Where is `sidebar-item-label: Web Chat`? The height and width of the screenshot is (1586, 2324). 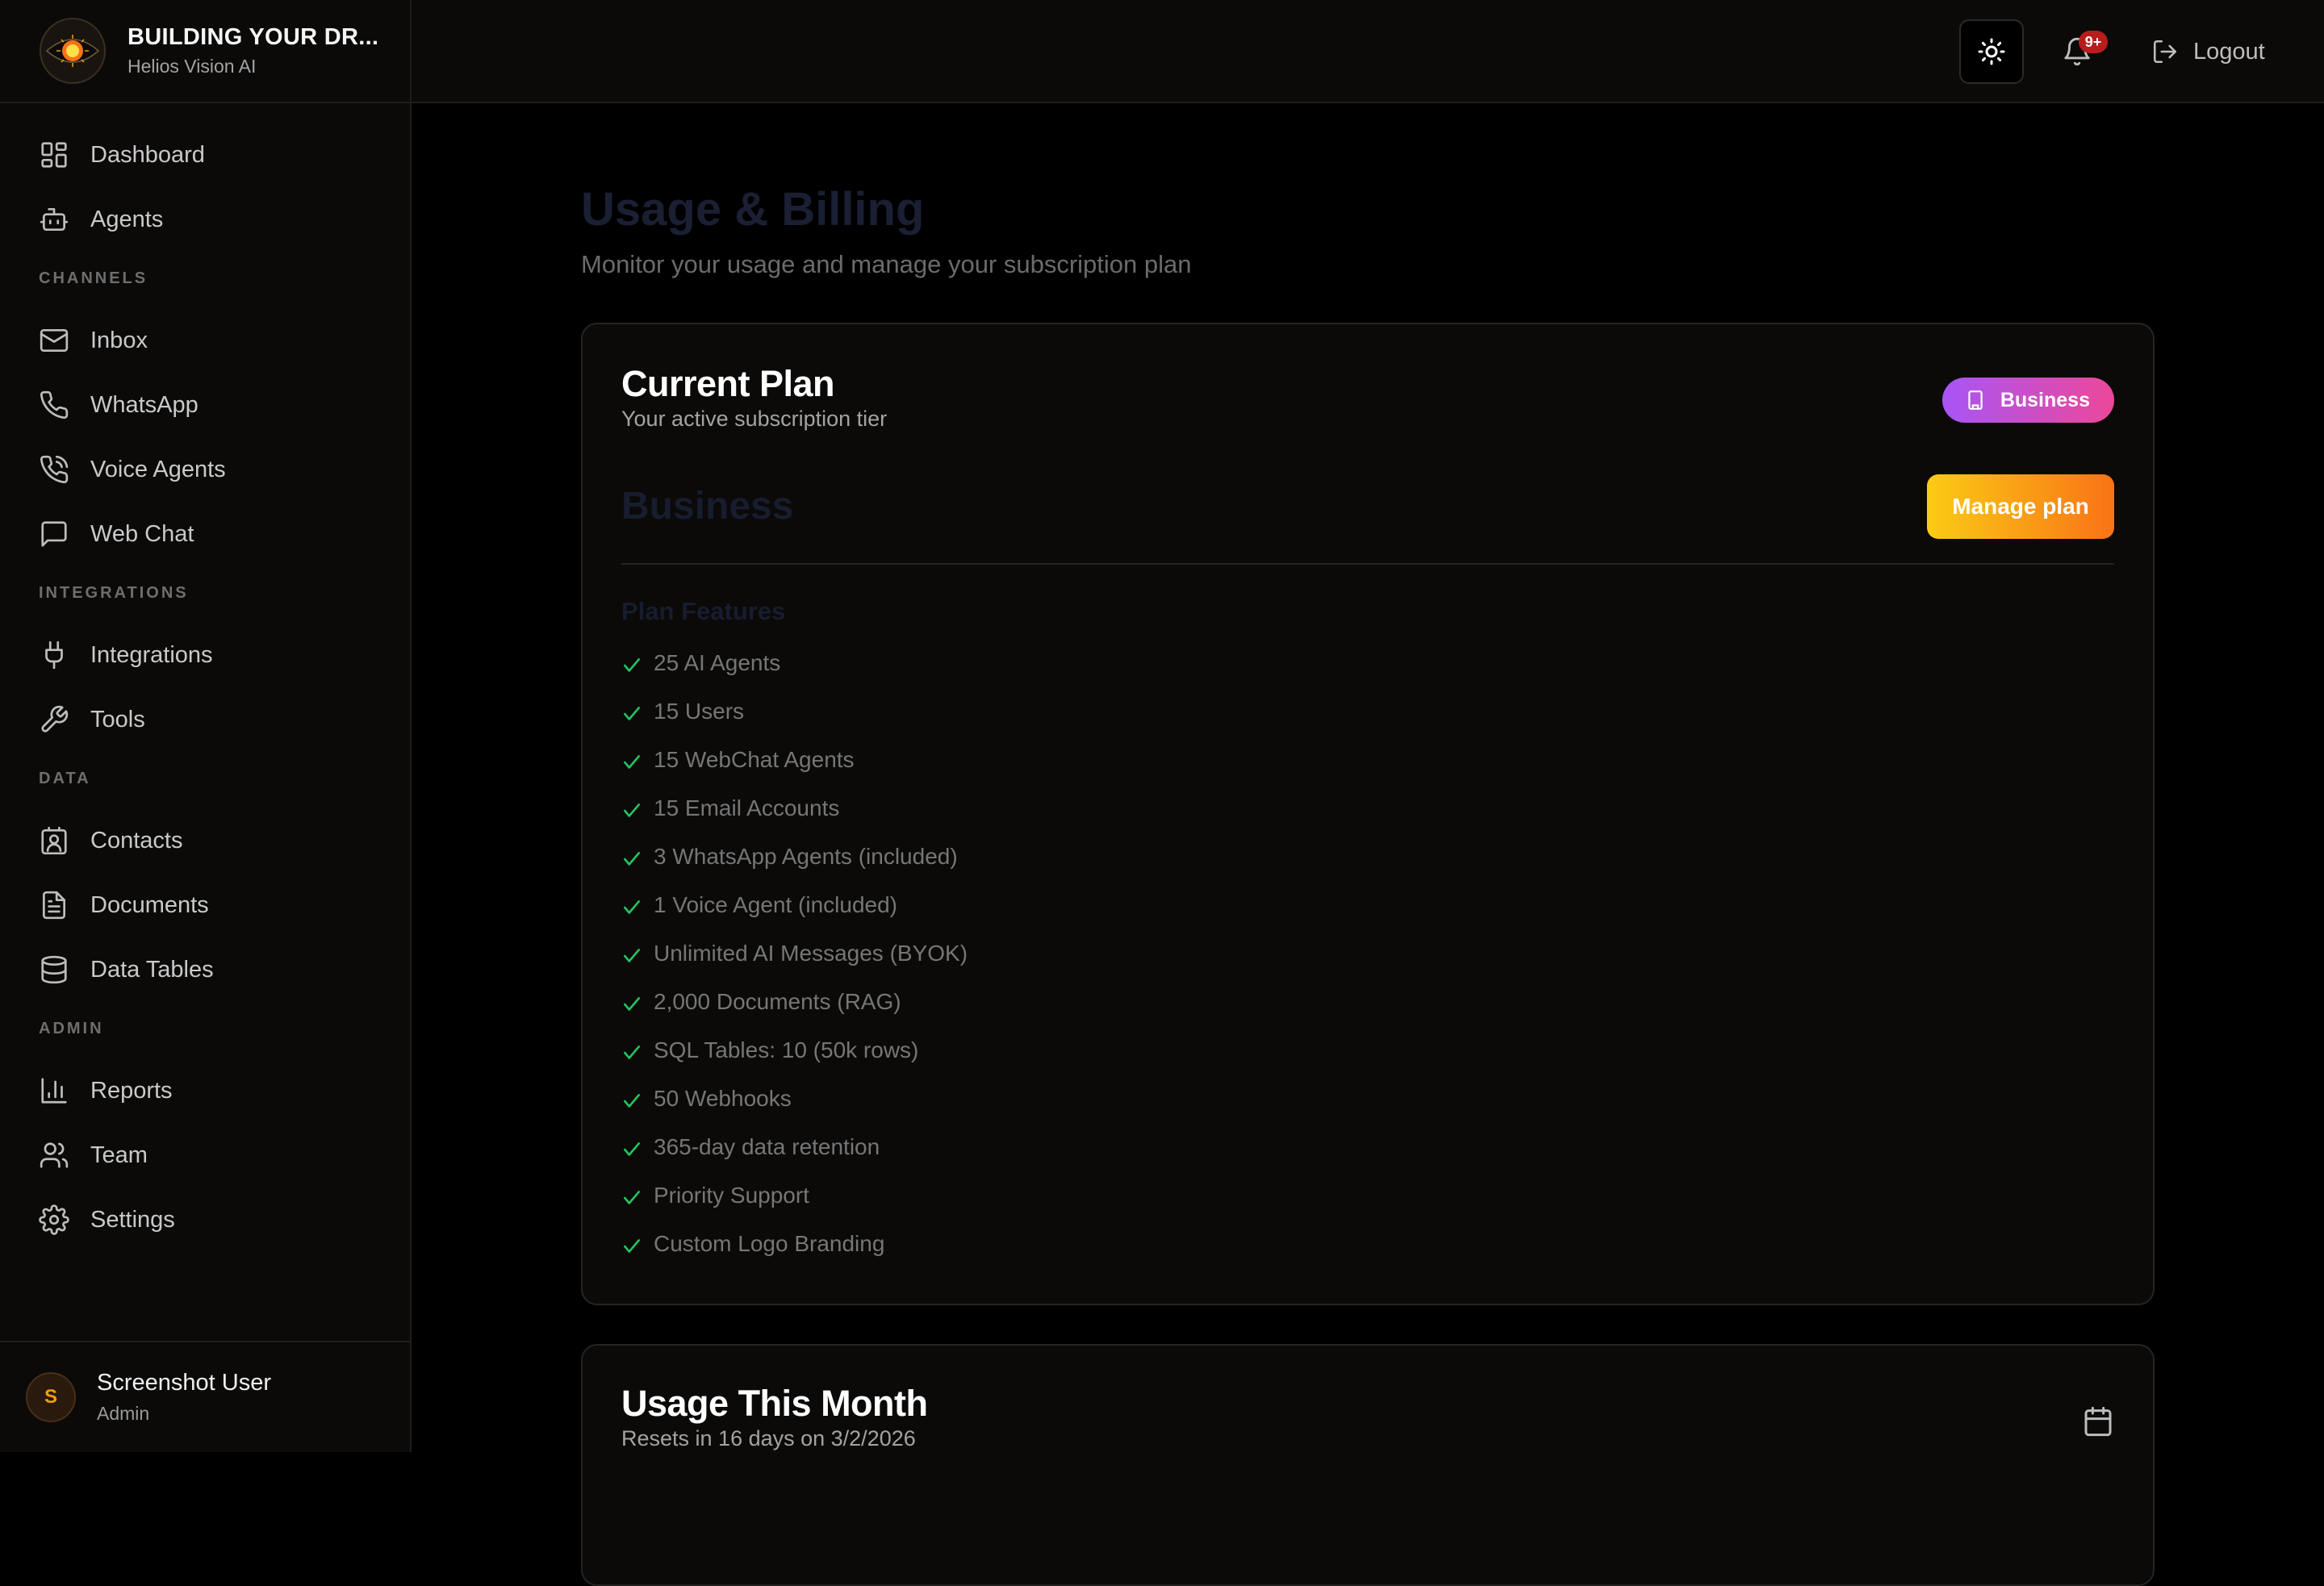 sidebar-item-label: Web Chat is located at coordinates (142, 533).